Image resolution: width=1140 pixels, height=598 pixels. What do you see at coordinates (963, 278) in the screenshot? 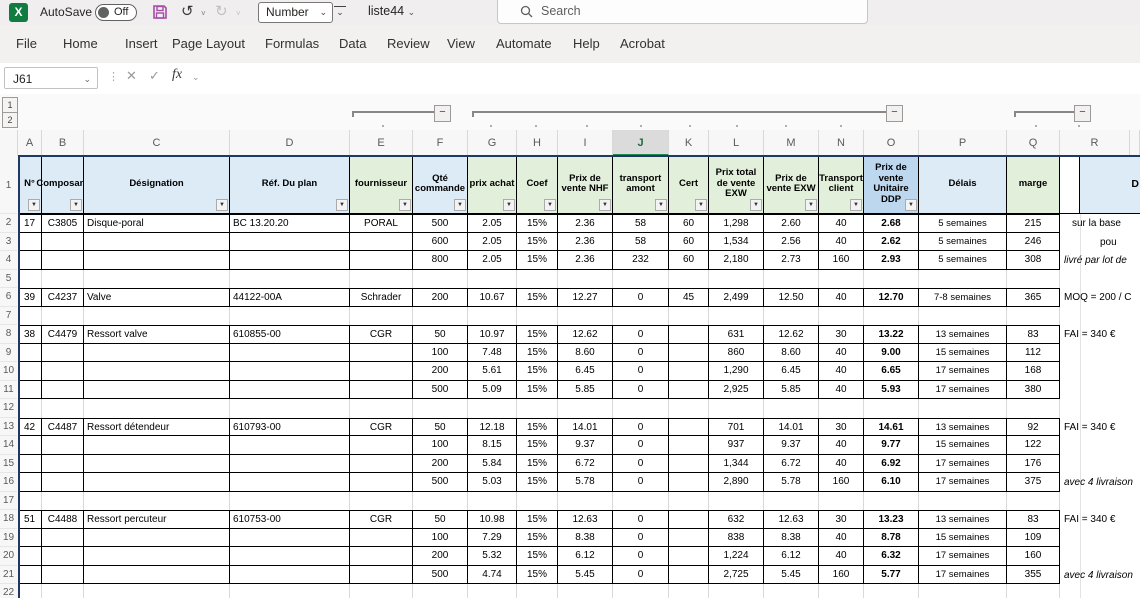
I see `cell-P5` at bounding box center [963, 278].